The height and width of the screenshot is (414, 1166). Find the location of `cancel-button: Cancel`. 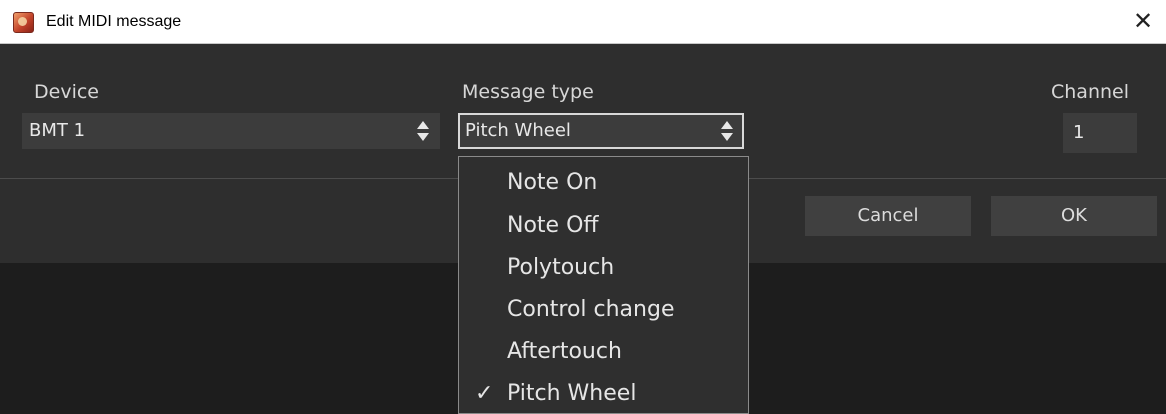

cancel-button: Cancel is located at coordinates (888, 216).